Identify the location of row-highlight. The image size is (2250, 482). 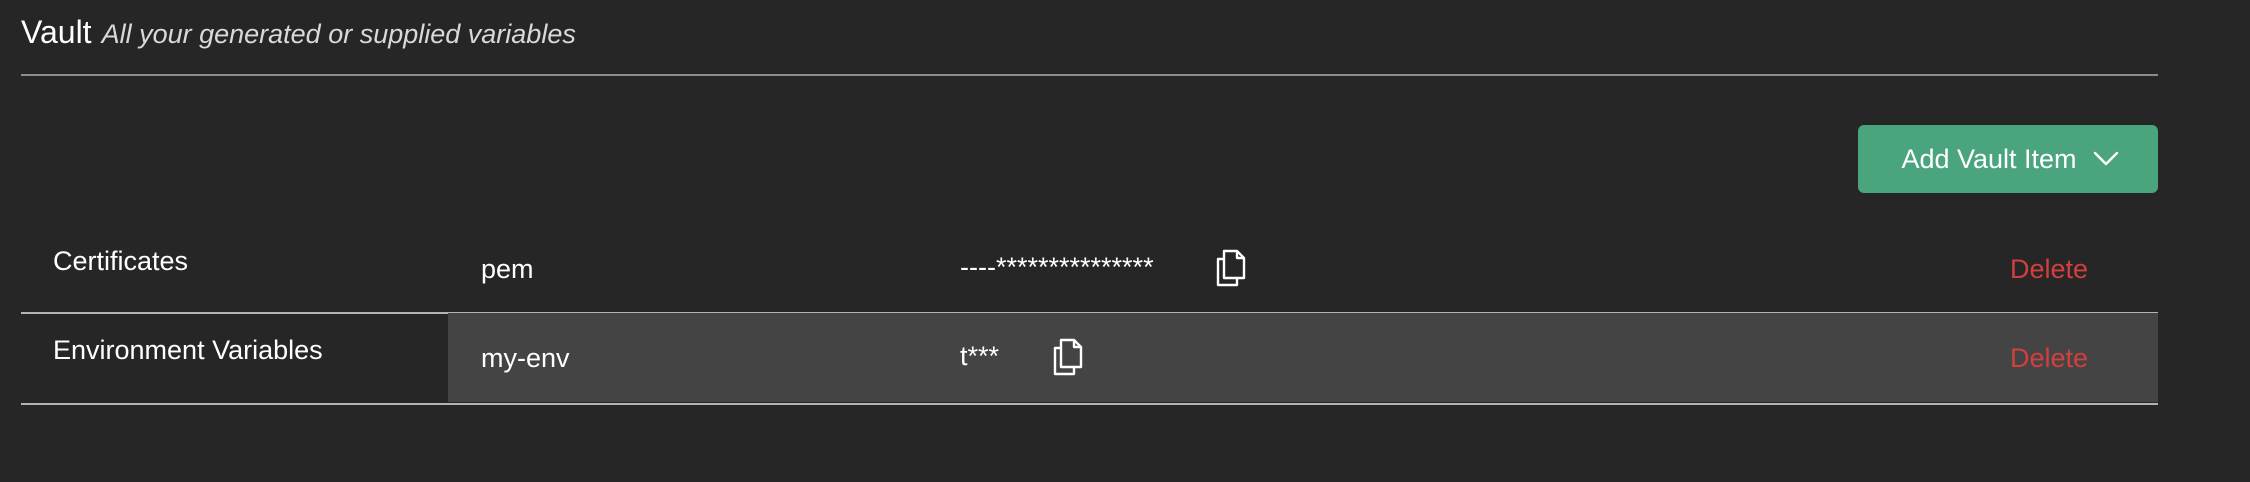
(1303, 357).